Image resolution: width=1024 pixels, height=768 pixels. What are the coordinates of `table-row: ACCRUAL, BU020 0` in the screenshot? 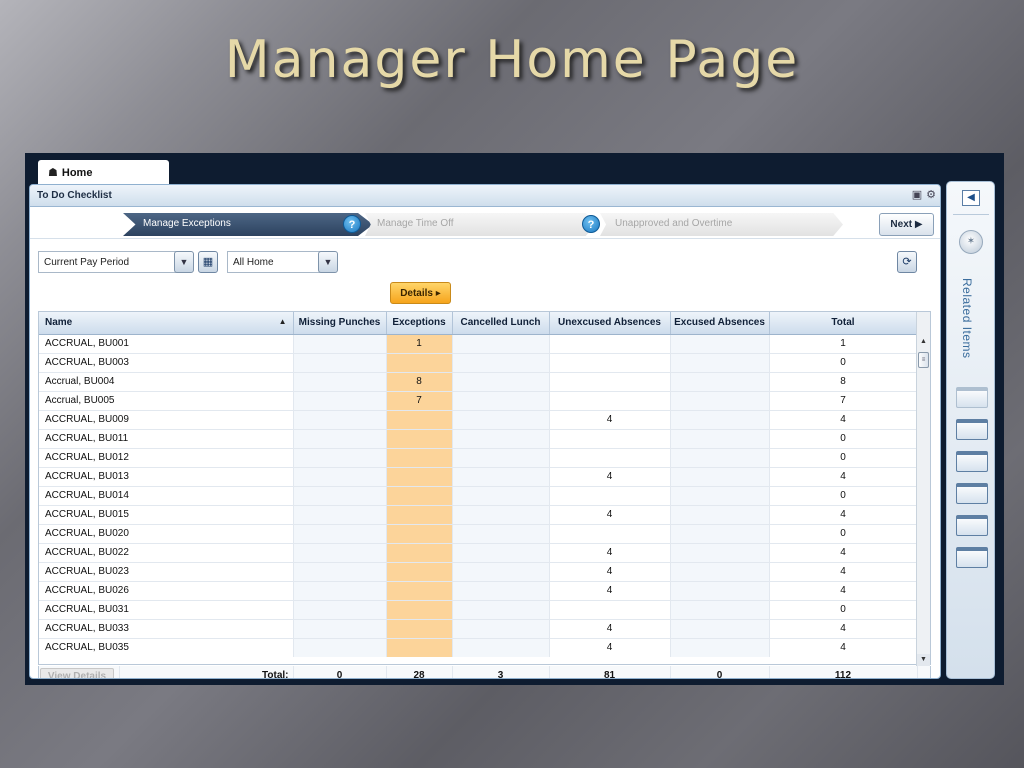 It's located at (478, 534).